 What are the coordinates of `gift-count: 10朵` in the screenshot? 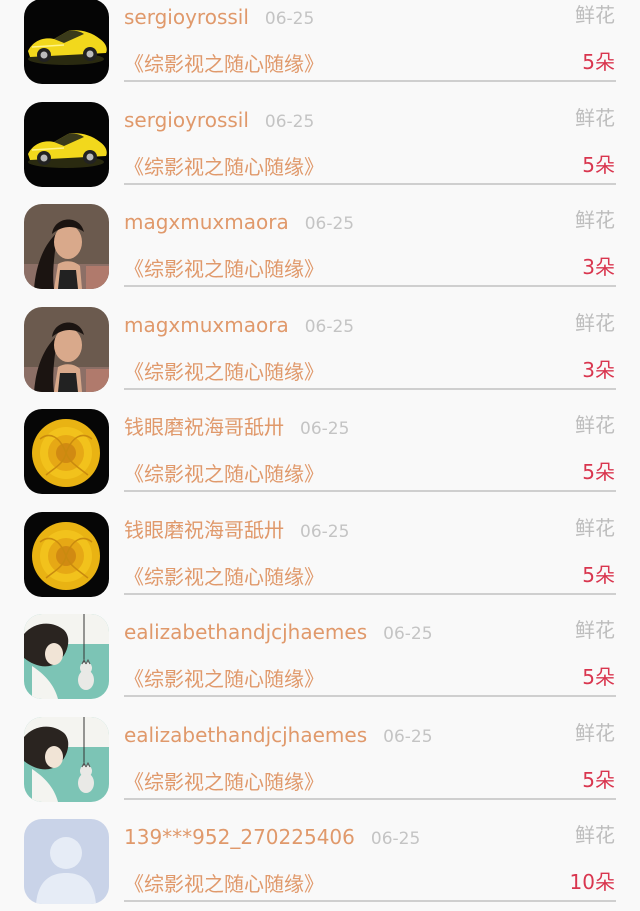 It's located at (592, 882).